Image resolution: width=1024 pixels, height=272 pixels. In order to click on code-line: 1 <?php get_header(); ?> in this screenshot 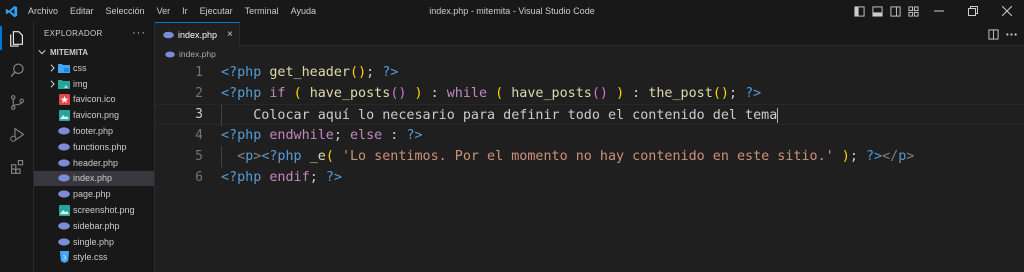, I will do `click(589, 72)`.